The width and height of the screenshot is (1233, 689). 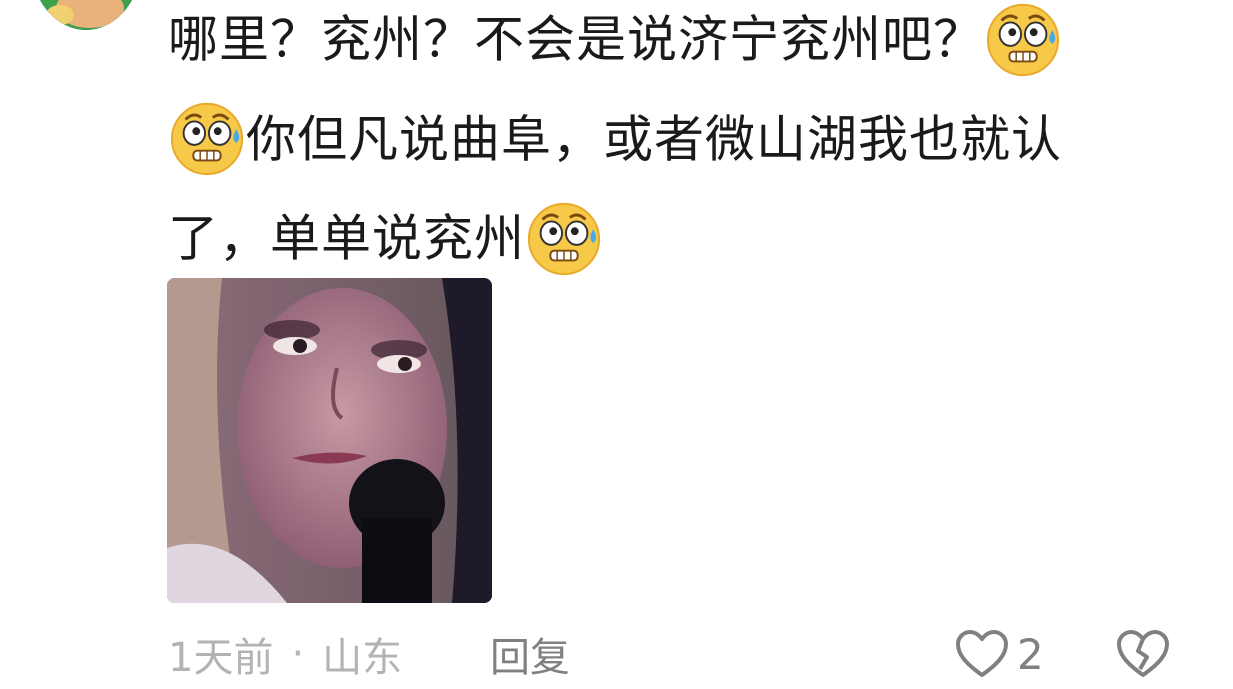 I want to click on like-button: 2, so click(x=999, y=654).